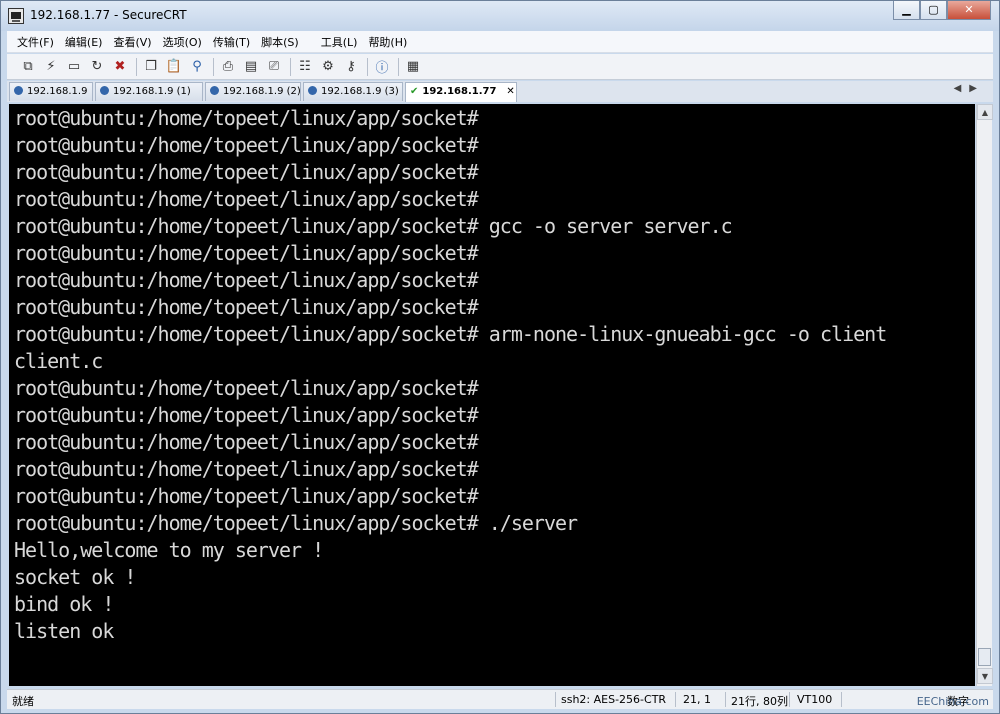 The width and height of the screenshot is (1000, 714). I want to click on menu-tools: 工具(L), so click(339, 42).